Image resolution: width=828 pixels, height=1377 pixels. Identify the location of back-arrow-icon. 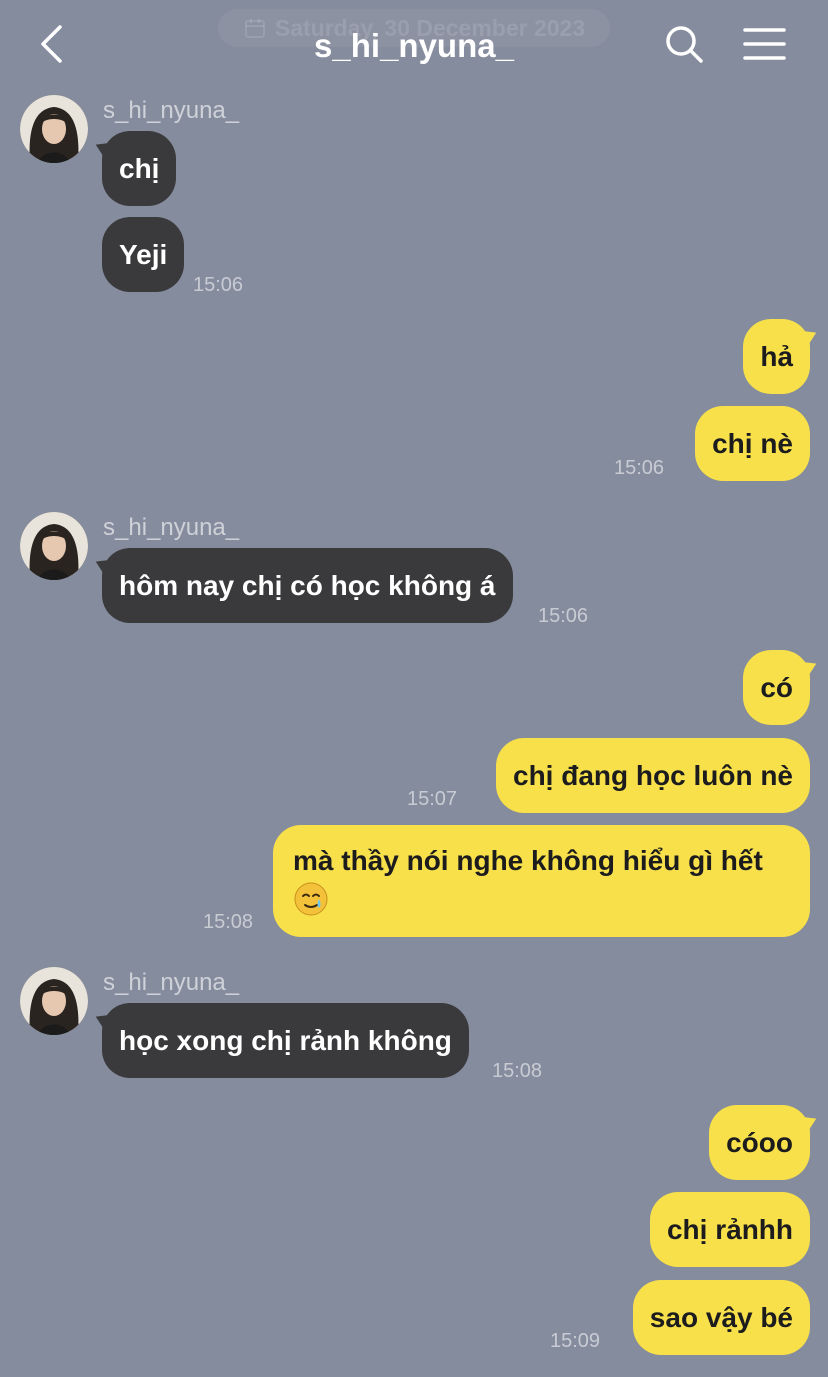
(52, 44).